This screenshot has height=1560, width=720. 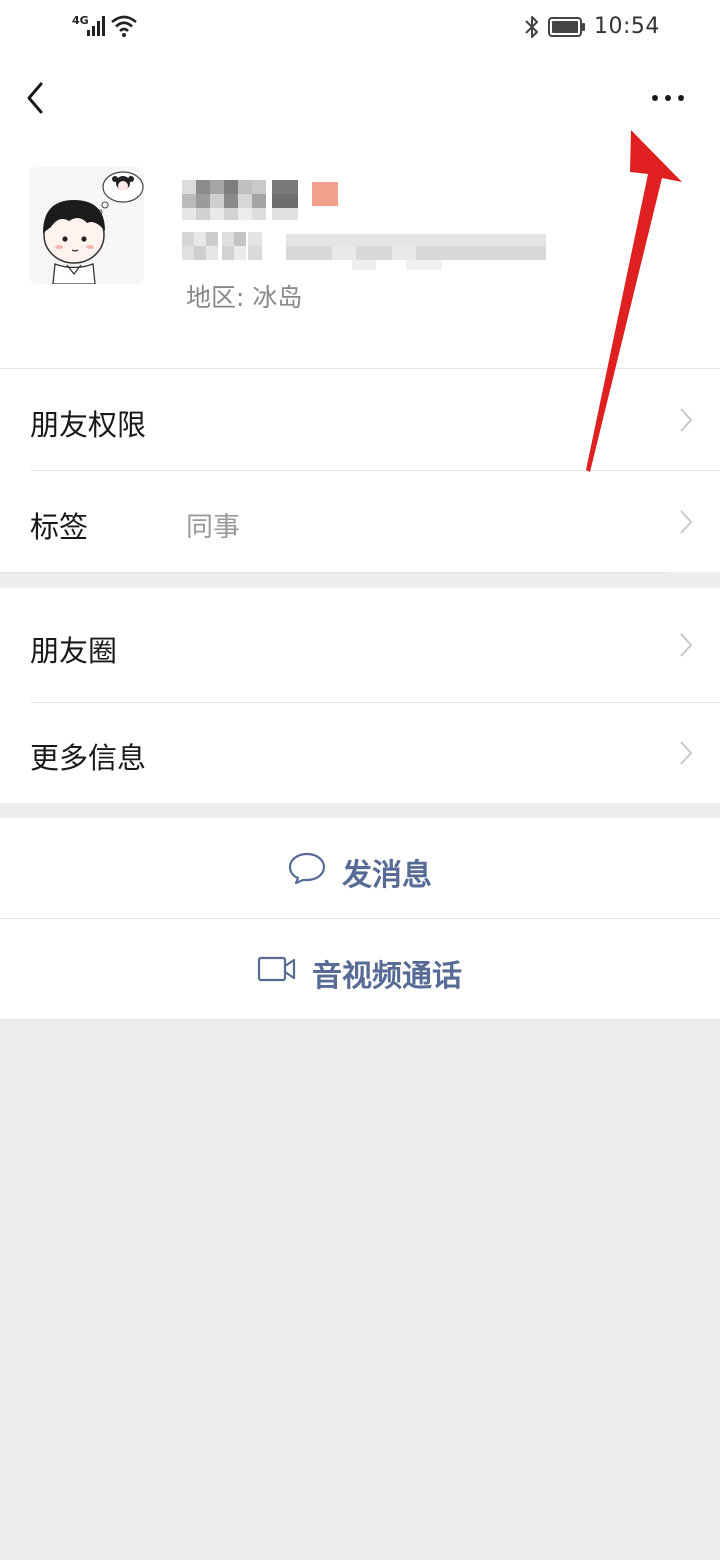 I want to click on clock: 10:54, so click(x=627, y=26).